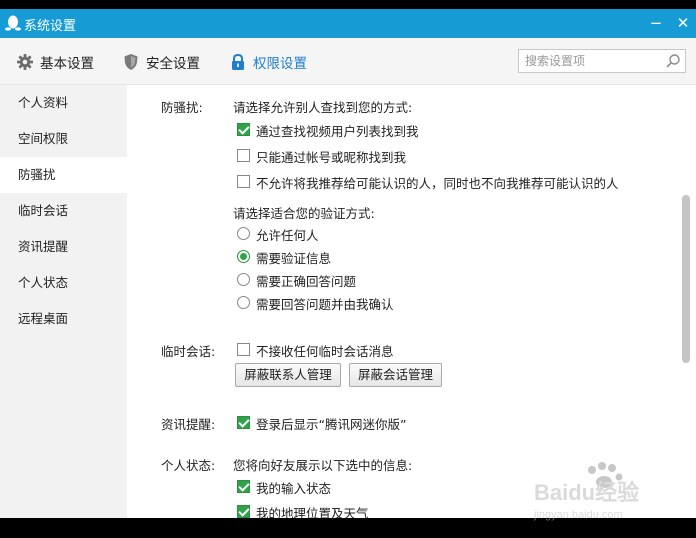 Image resolution: width=696 pixels, height=538 pixels. I want to click on news-reminder-label: 资讯提醒:, so click(188, 424).